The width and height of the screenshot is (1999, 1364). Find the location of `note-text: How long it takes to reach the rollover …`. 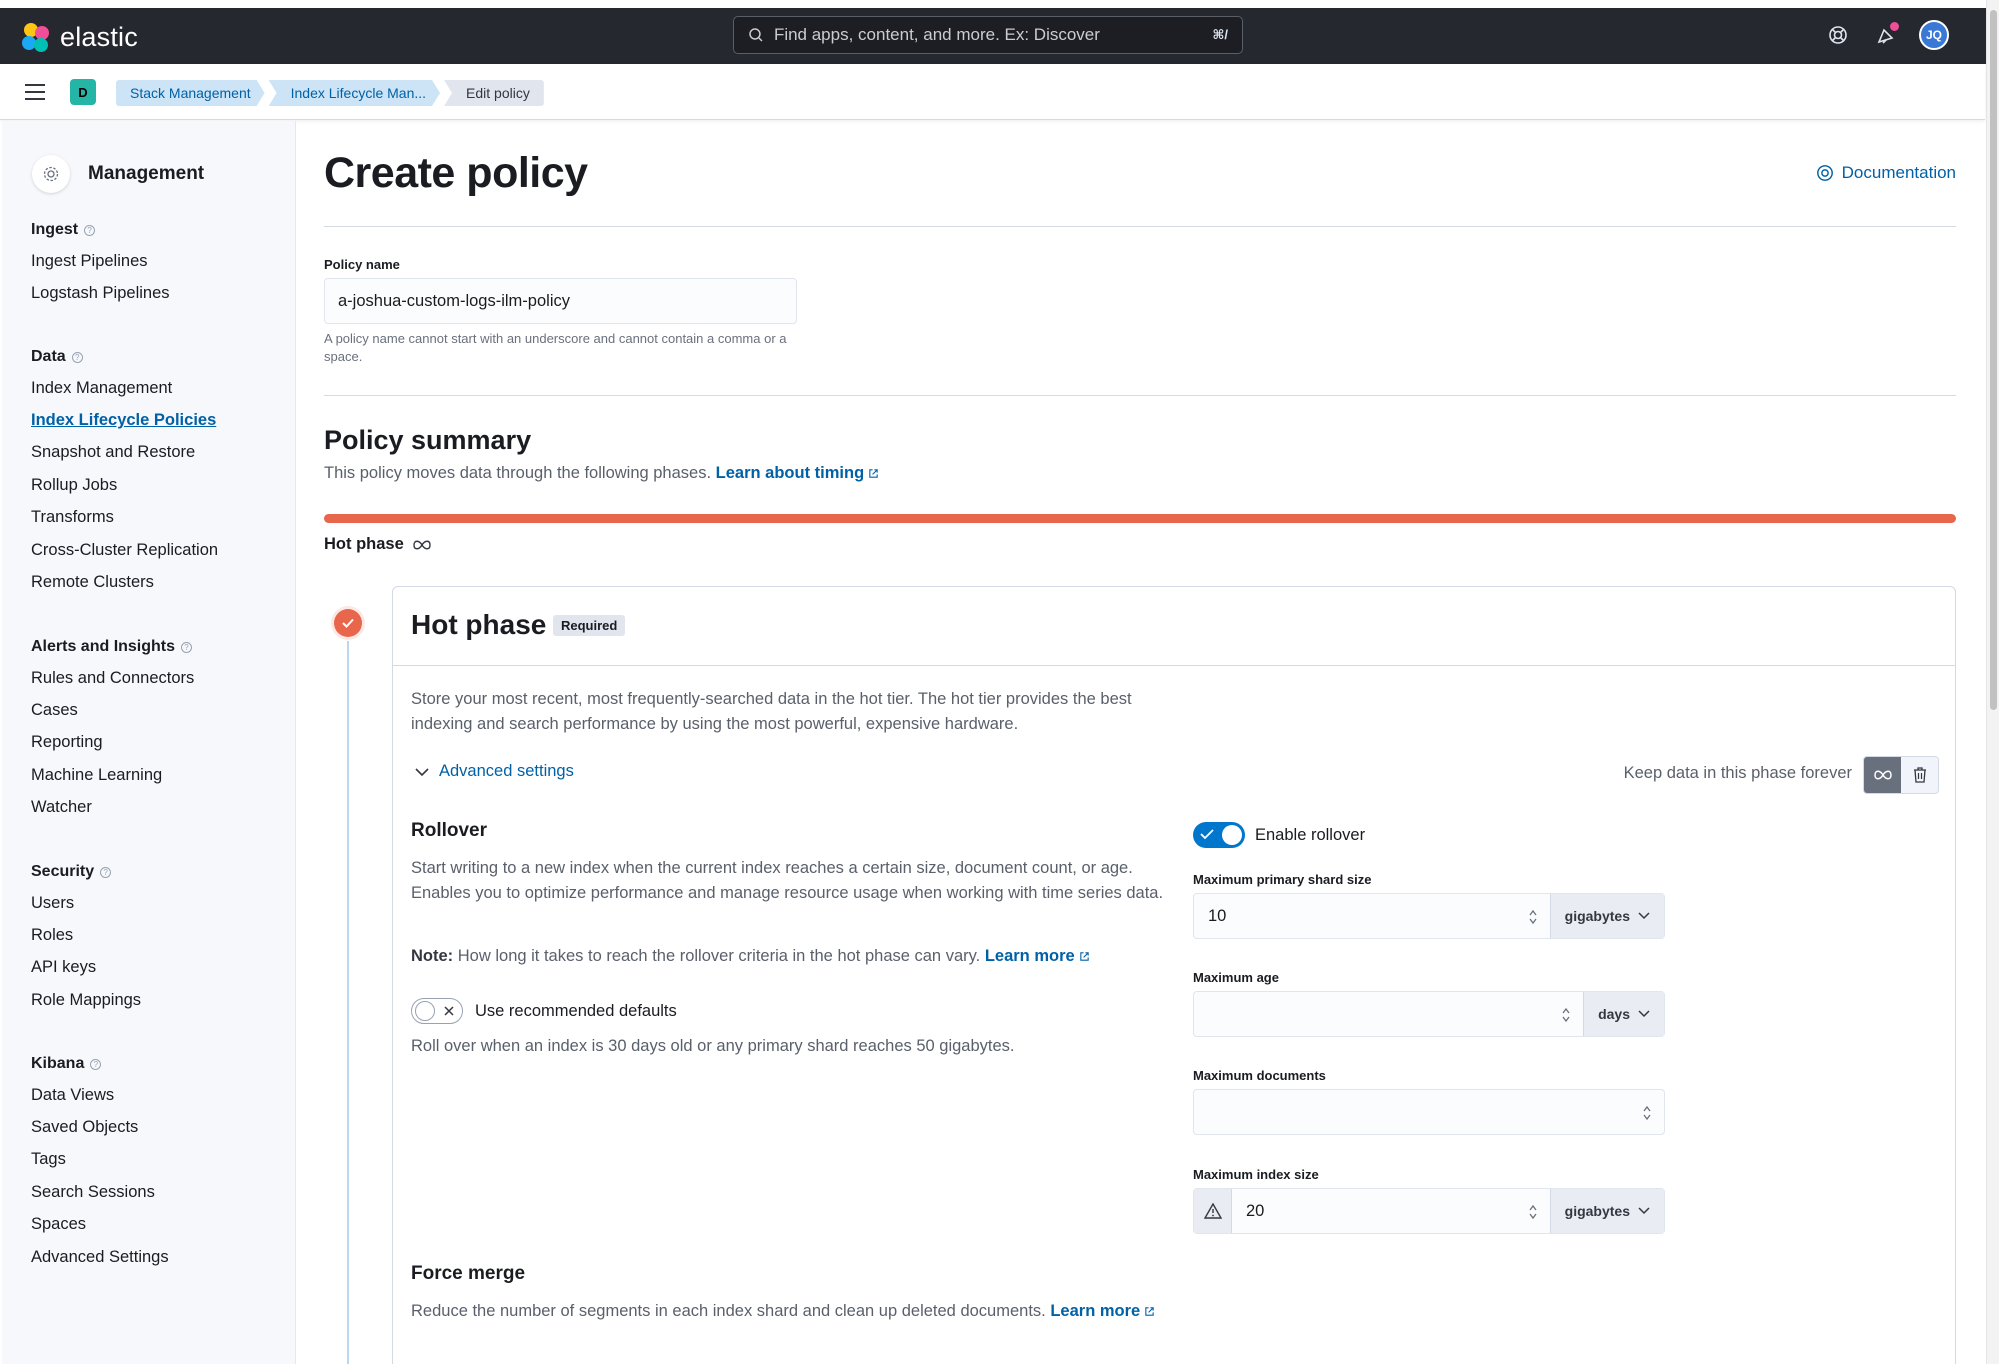

note-text: How long it takes to reach the rollover … is located at coordinates (719, 956).